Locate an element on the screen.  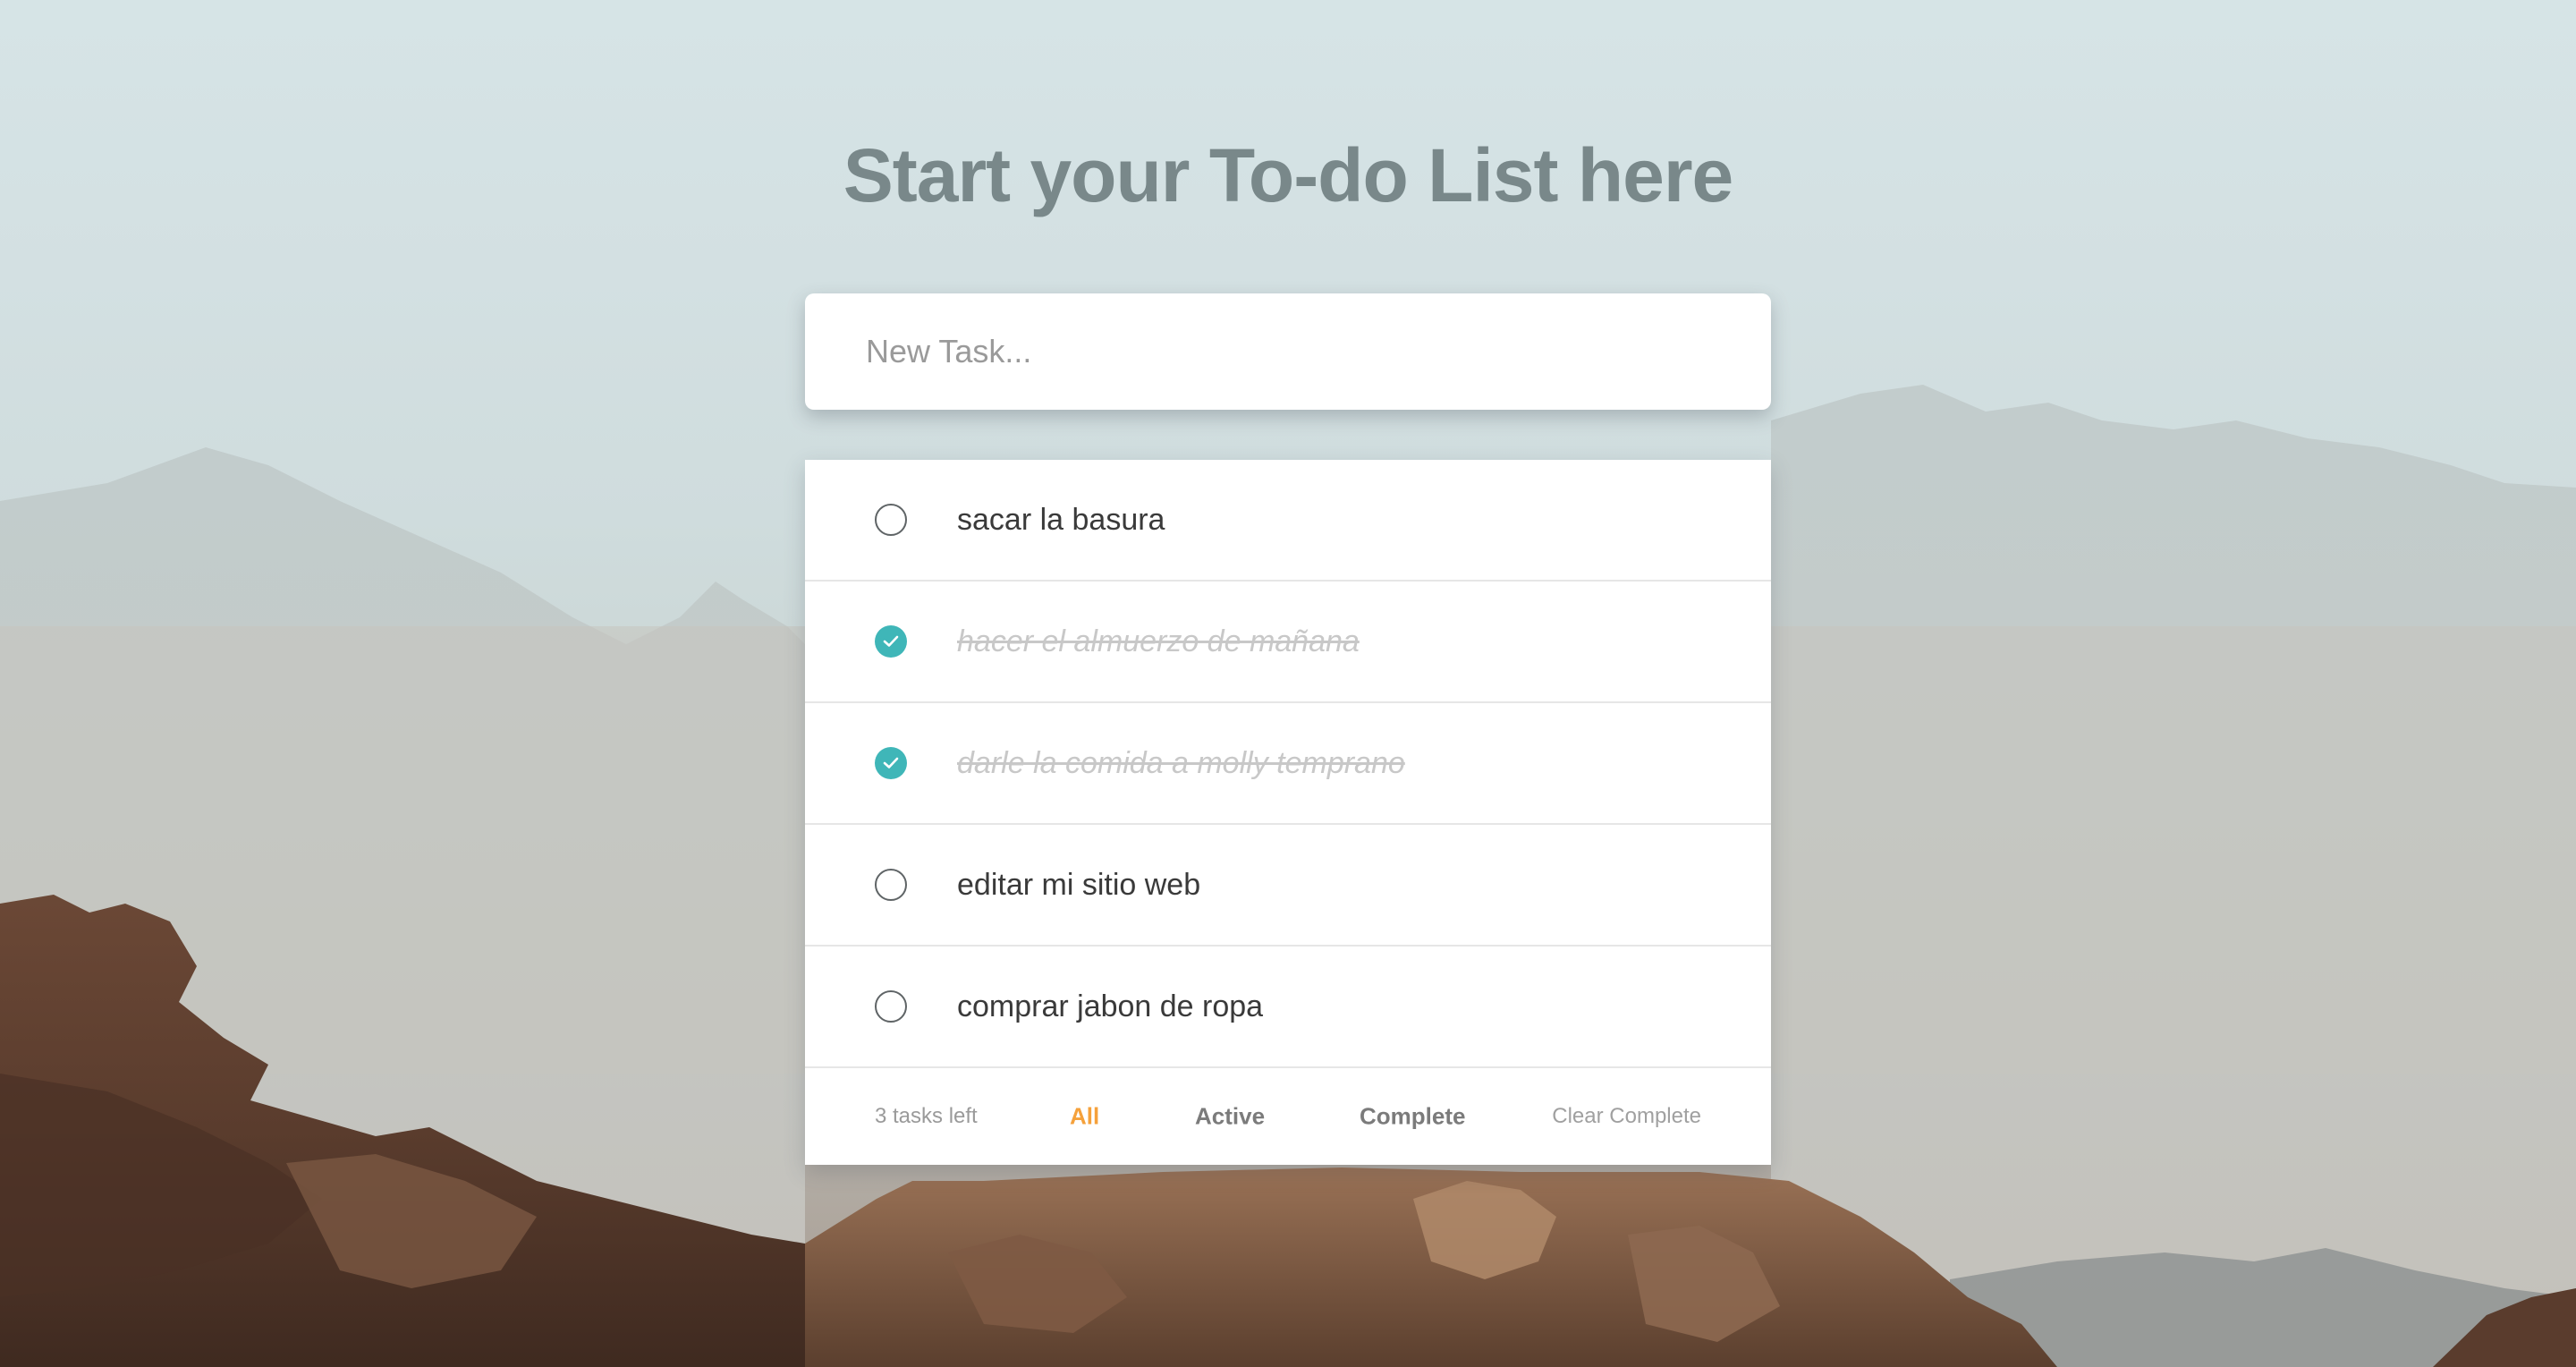
todo-item: darle la comida a molly temprano is located at coordinates (1288, 764).